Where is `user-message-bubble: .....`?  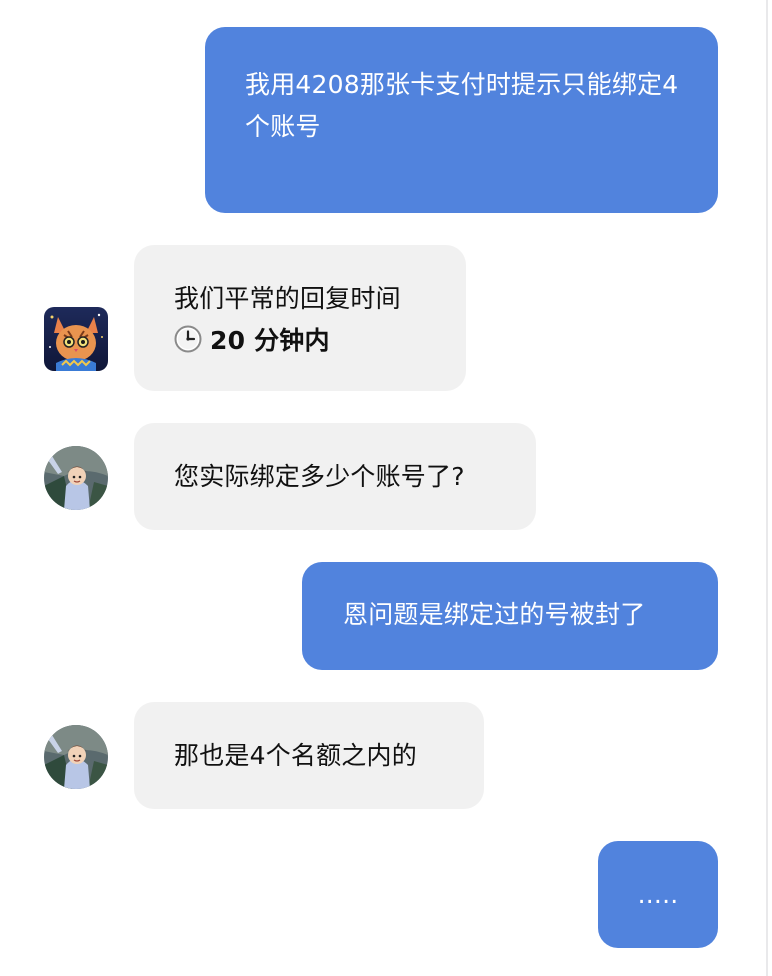
user-message-bubble: ..... is located at coordinates (658, 894).